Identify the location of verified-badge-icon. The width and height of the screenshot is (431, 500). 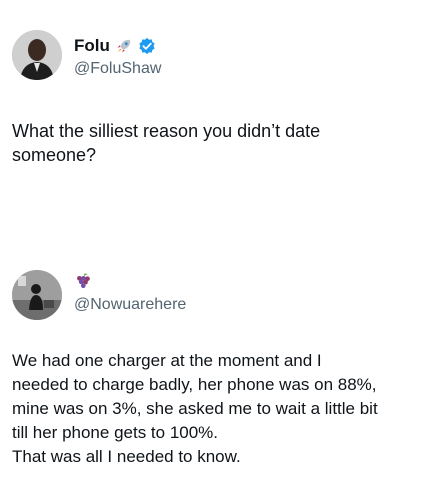
(147, 46).